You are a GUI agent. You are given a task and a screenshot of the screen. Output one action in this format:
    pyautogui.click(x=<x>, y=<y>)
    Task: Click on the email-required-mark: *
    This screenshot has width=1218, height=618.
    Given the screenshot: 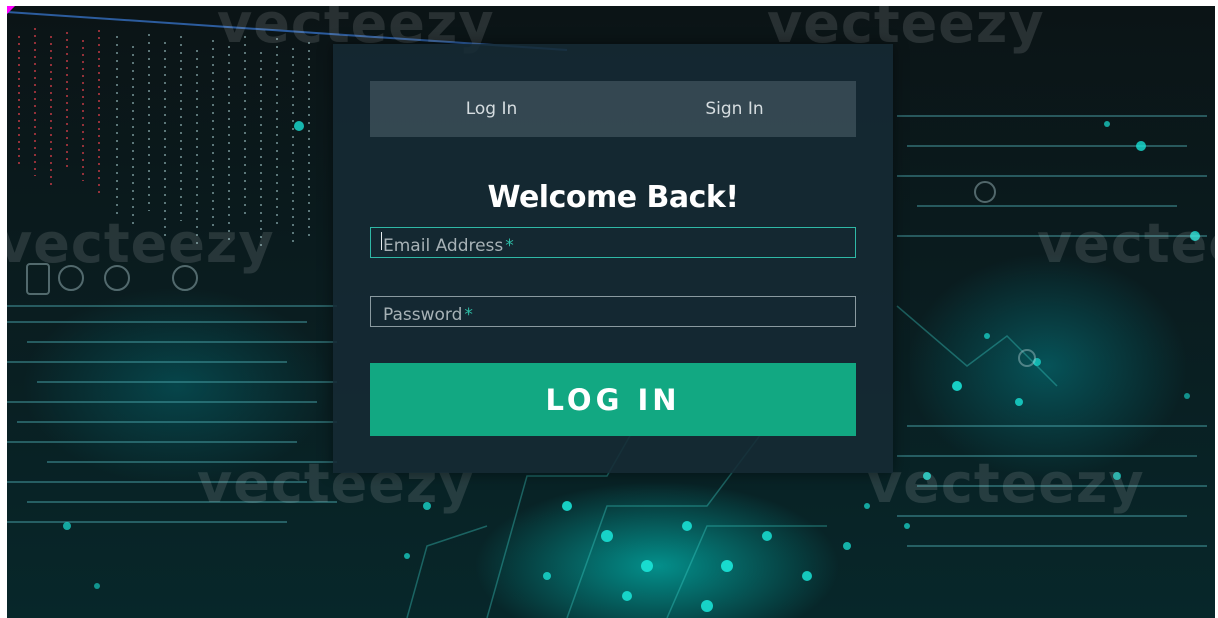 What is the action you would take?
    pyautogui.click(x=509, y=246)
    